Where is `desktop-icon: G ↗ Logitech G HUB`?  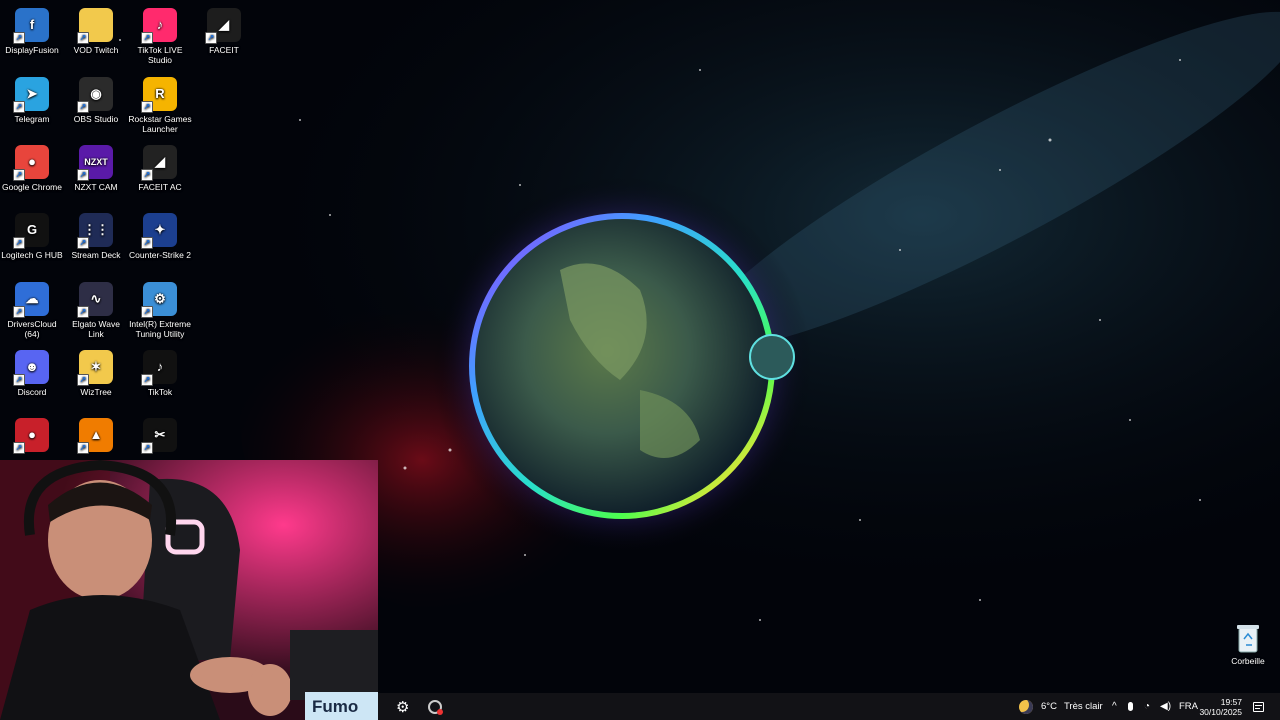 desktop-icon: G ↗ Logitech G HUB is located at coordinates (32, 234).